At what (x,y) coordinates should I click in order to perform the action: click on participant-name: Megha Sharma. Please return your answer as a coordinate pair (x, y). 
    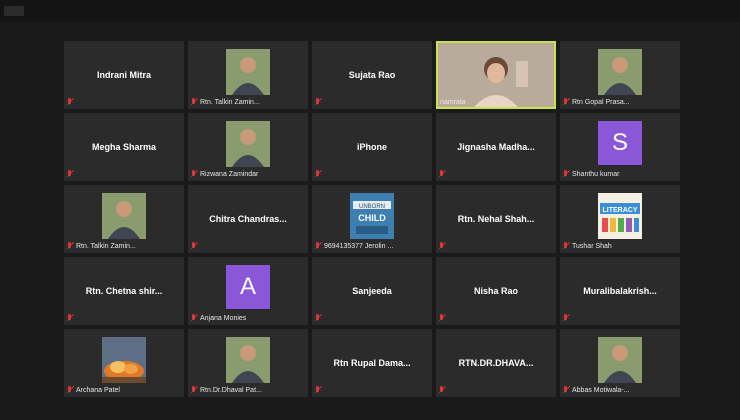
    Looking at the image, I should click on (124, 147).